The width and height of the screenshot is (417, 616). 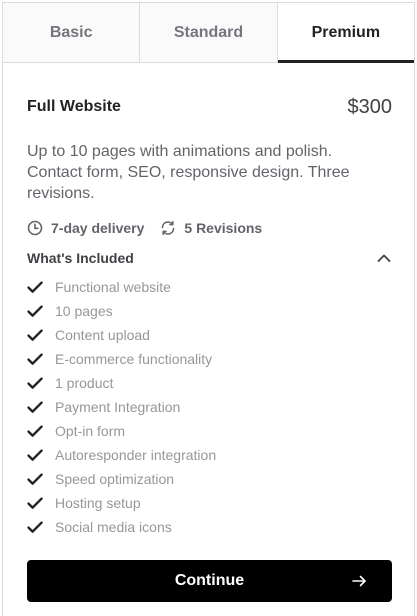 I want to click on feature-item: Functional website, so click(x=209, y=287).